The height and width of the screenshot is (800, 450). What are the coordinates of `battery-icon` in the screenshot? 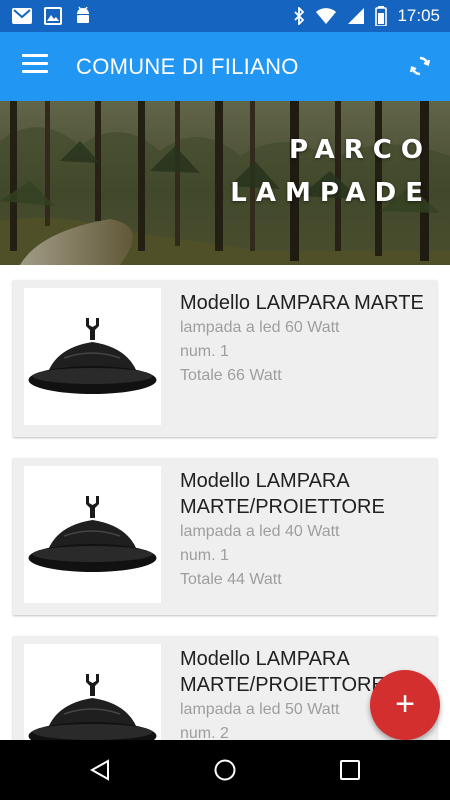 It's located at (381, 16).